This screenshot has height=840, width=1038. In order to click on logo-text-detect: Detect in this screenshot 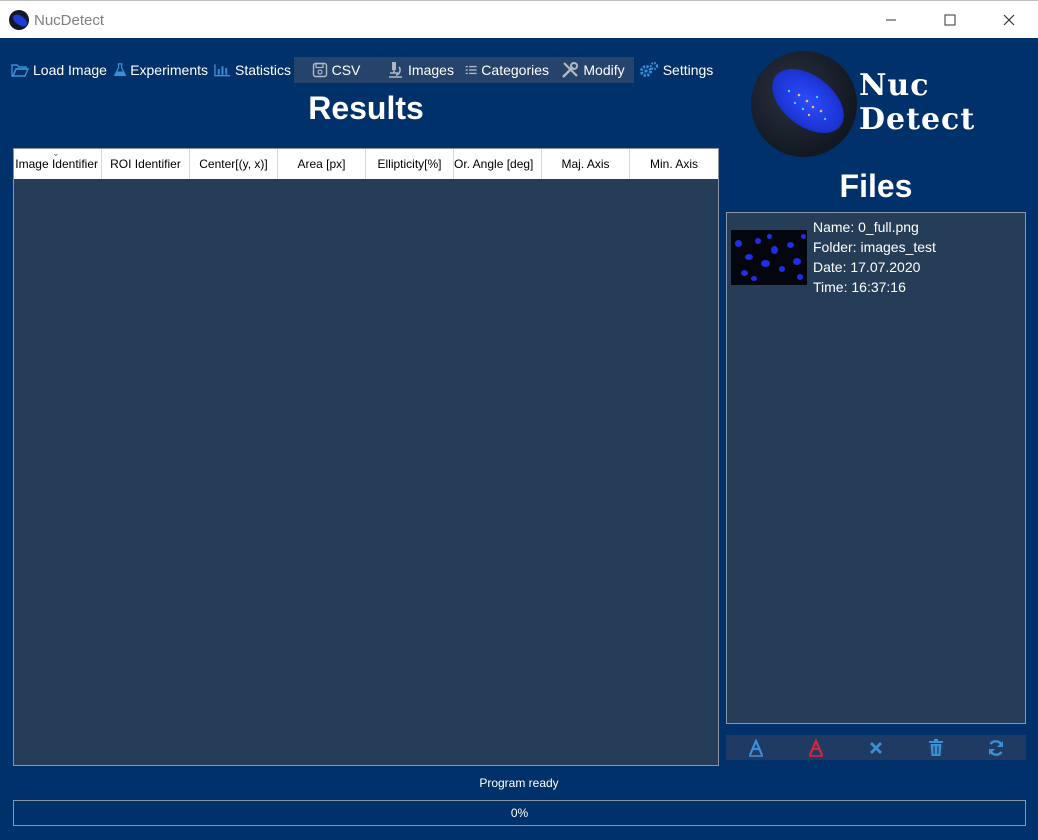, I will do `click(917, 119)`.